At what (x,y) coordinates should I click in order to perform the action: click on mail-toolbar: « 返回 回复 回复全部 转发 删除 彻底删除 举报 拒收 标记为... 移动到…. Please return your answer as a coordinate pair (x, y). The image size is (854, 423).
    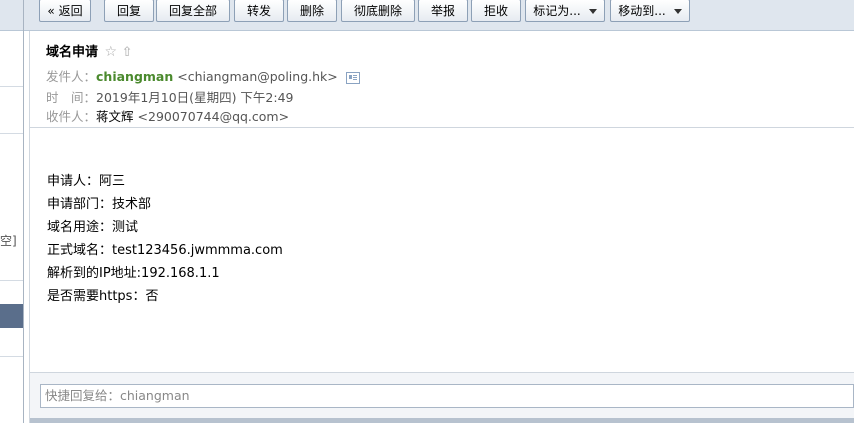
    Looking at the image, I should click on (439, 15).